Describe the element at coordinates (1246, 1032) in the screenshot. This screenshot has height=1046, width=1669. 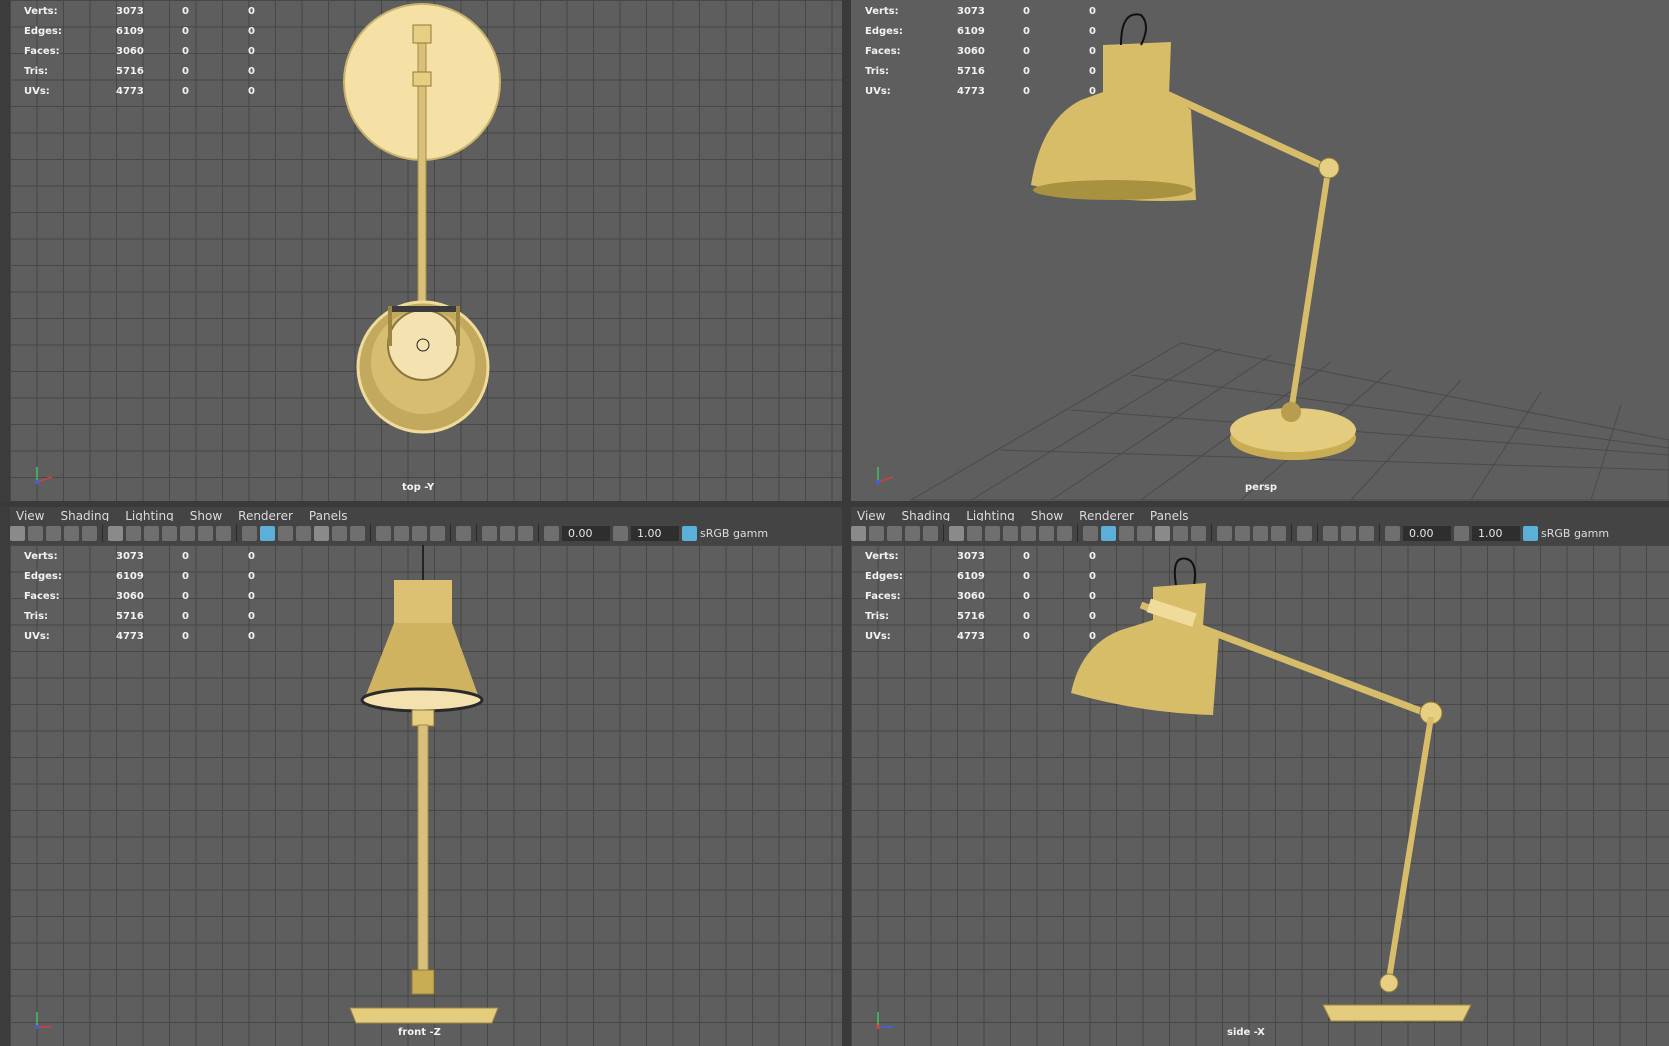
I see `view-label: side -X` at that location.